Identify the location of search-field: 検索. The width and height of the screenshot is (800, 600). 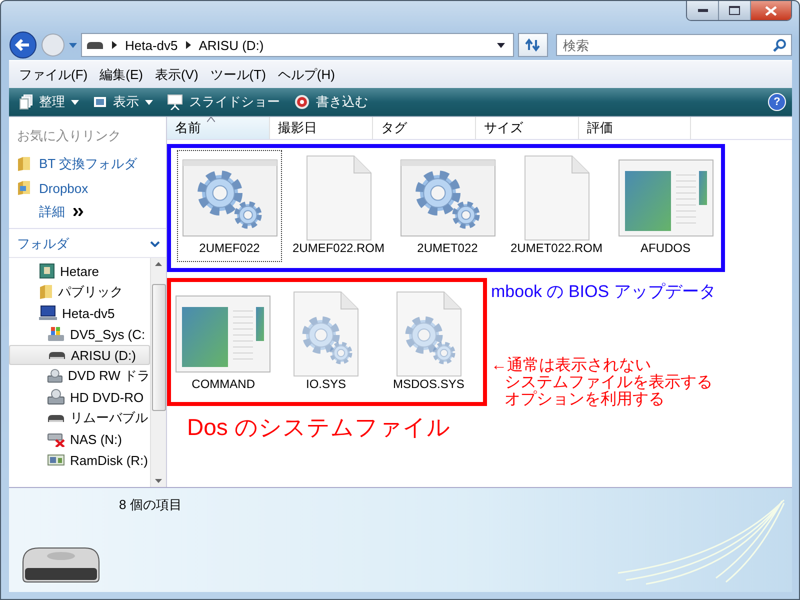
(674, 45).